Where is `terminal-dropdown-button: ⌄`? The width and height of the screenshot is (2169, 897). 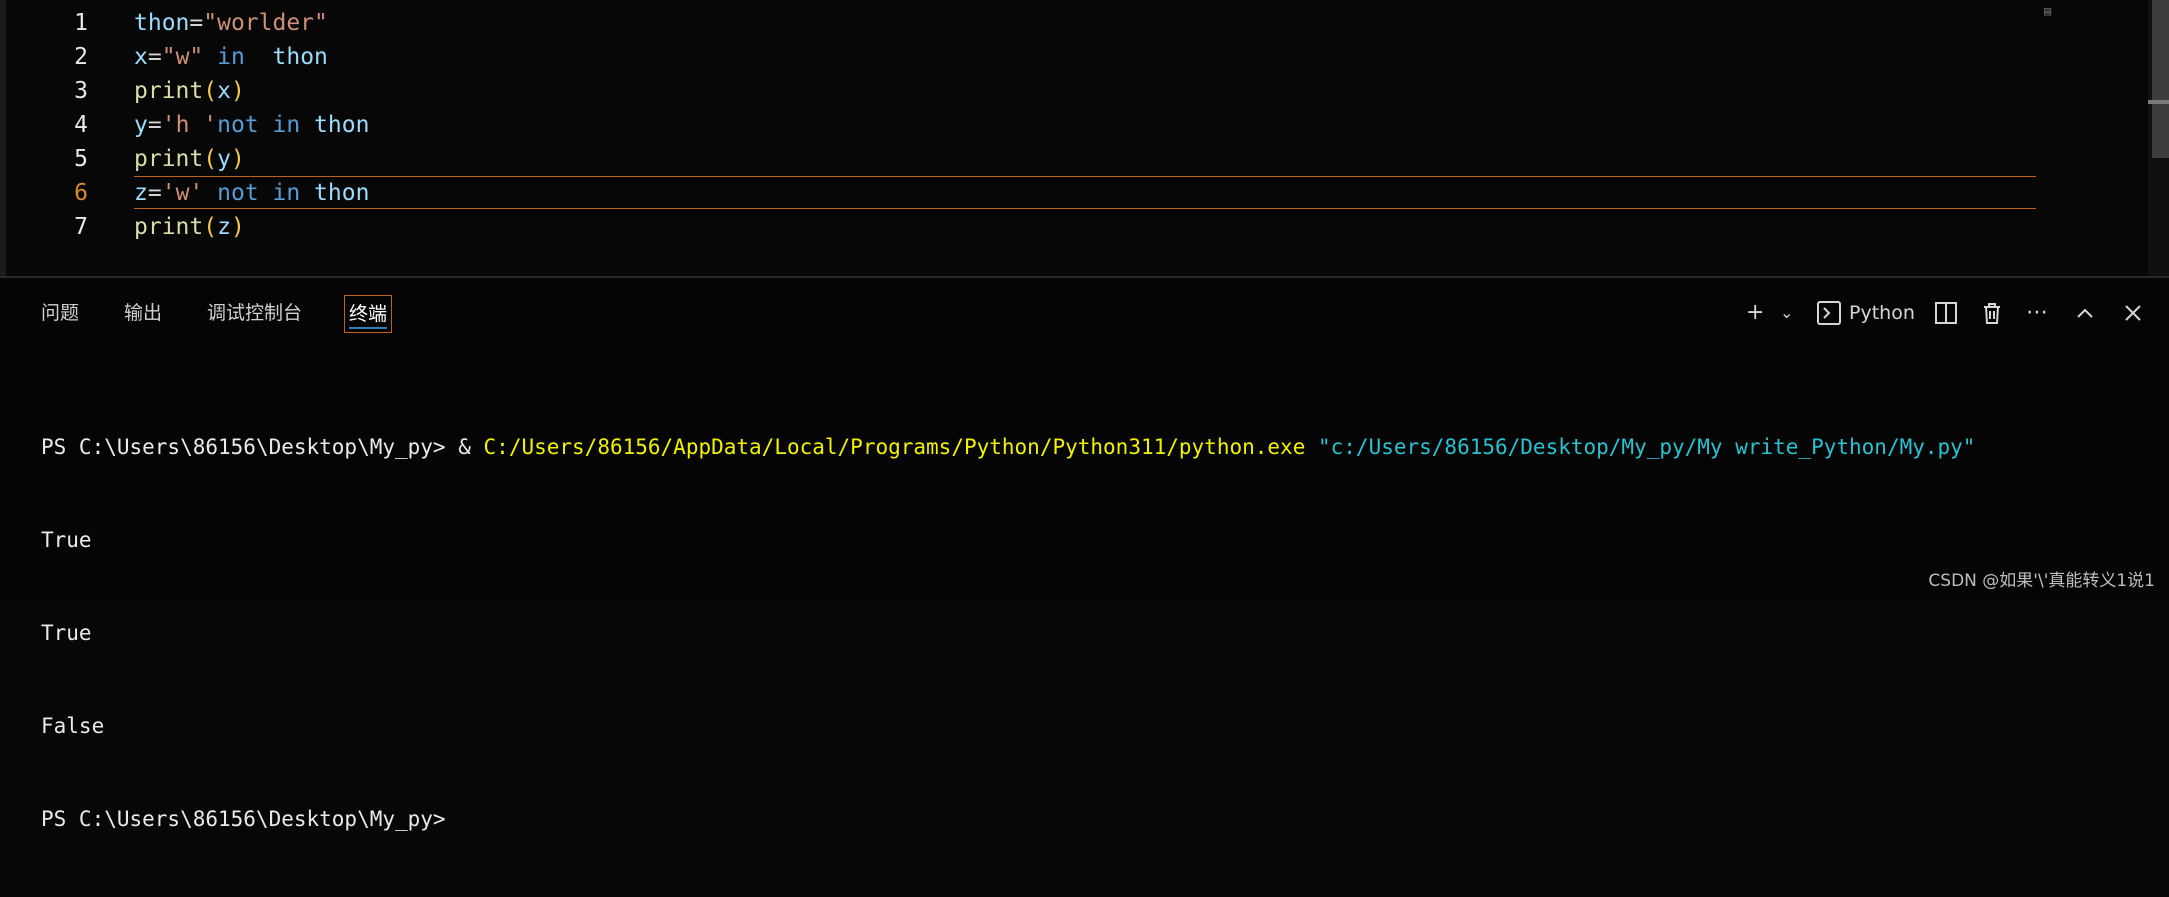 terminal-dropdown-button: ⌄ is located at coordinates (1786, 313).